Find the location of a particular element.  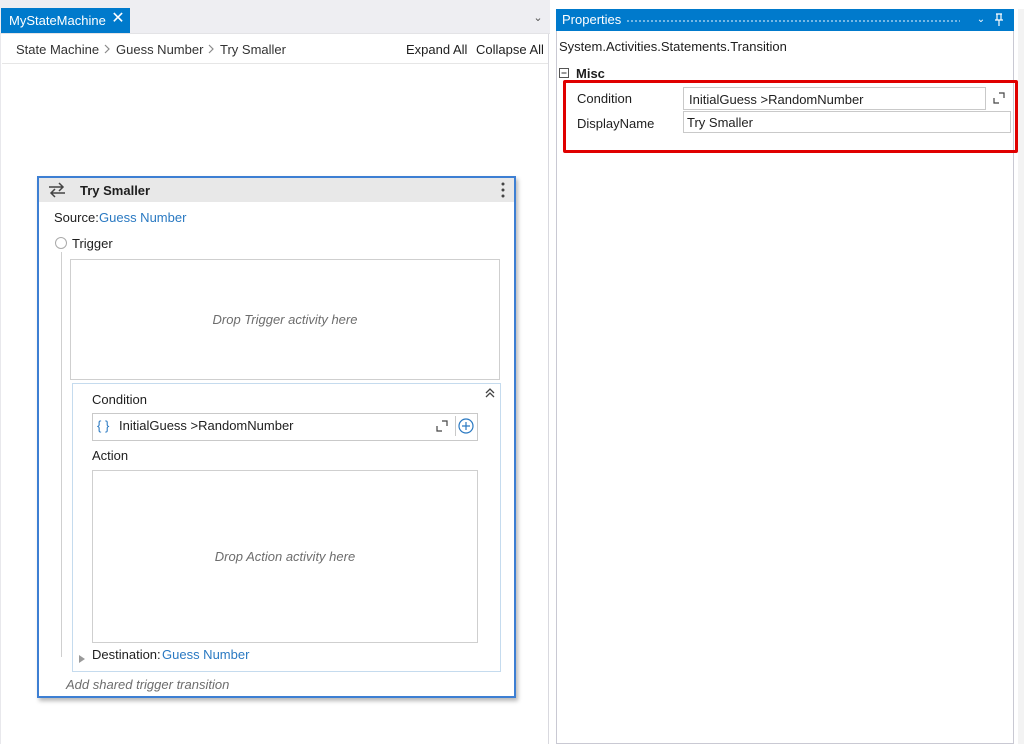

action-drop-hint: Drop Action activity here is located at coordinates (285, 556).